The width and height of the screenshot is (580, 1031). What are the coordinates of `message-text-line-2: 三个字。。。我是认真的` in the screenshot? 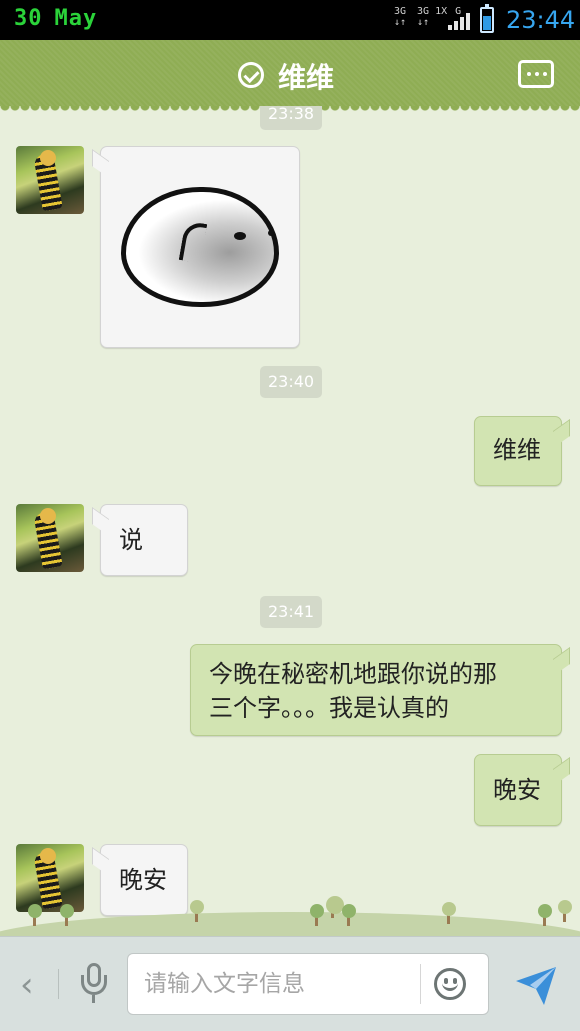 It's located at (329, 708).